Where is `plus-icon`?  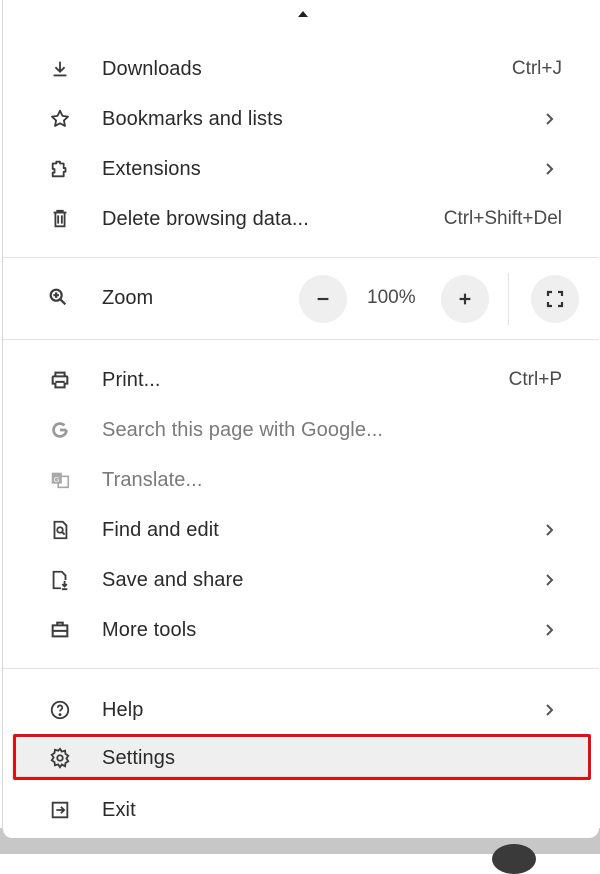
plus-icon is located at coordinates (465, 299).